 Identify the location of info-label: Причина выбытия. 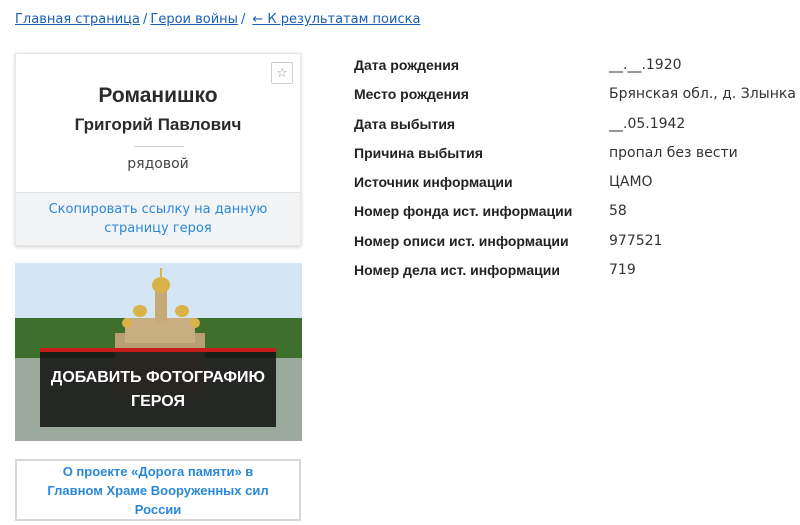
(418, 152).